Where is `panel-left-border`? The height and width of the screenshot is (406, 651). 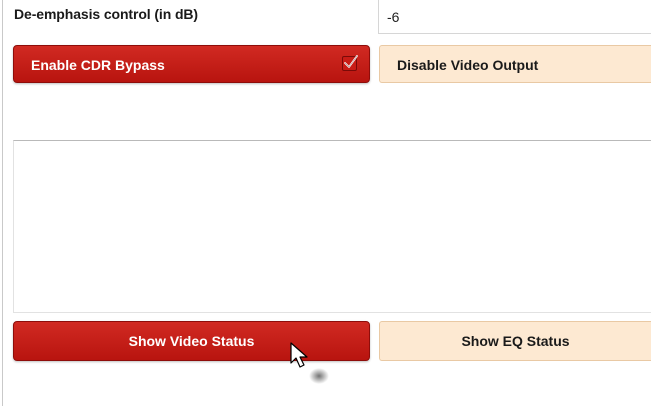 panel-left-border is located at coordinates (2, 203).